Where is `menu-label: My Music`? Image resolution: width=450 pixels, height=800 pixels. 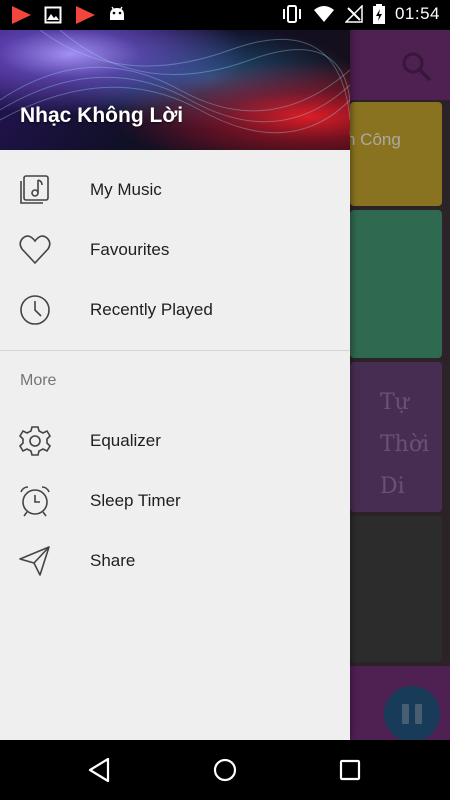 menu-label: My Music is located at coordinates (126, 189).